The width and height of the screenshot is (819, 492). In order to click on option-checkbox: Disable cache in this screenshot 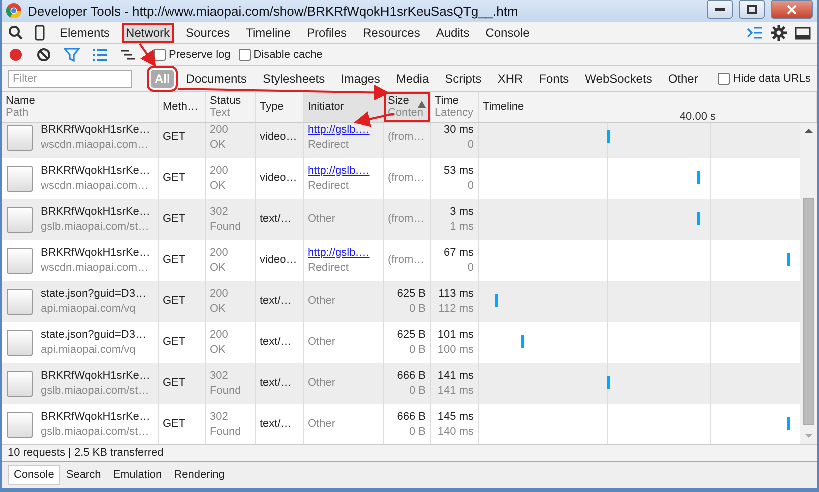, I will do `click(280, 54)`.